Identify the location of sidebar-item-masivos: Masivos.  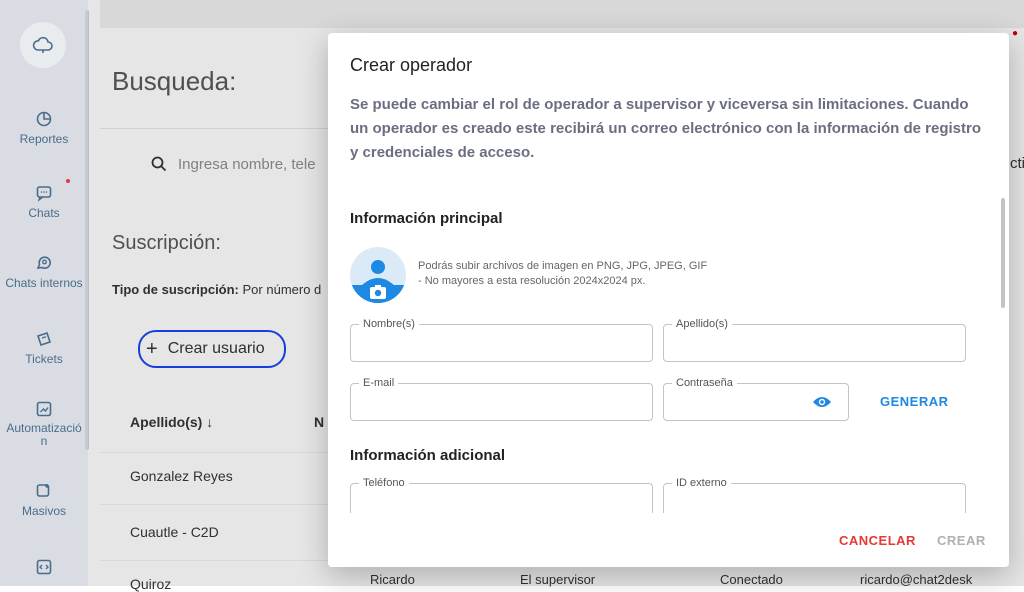
(44, 500).